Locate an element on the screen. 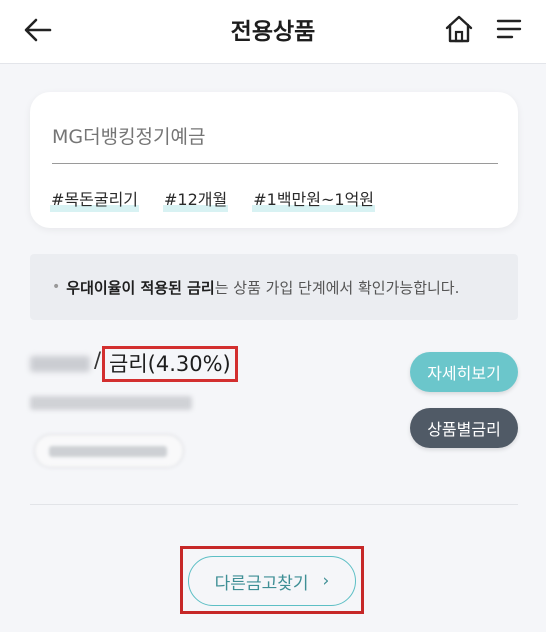 This screenshot has height=632, width=546. product-rates-button: 상품별금리 is located at coordinates (464, 428).